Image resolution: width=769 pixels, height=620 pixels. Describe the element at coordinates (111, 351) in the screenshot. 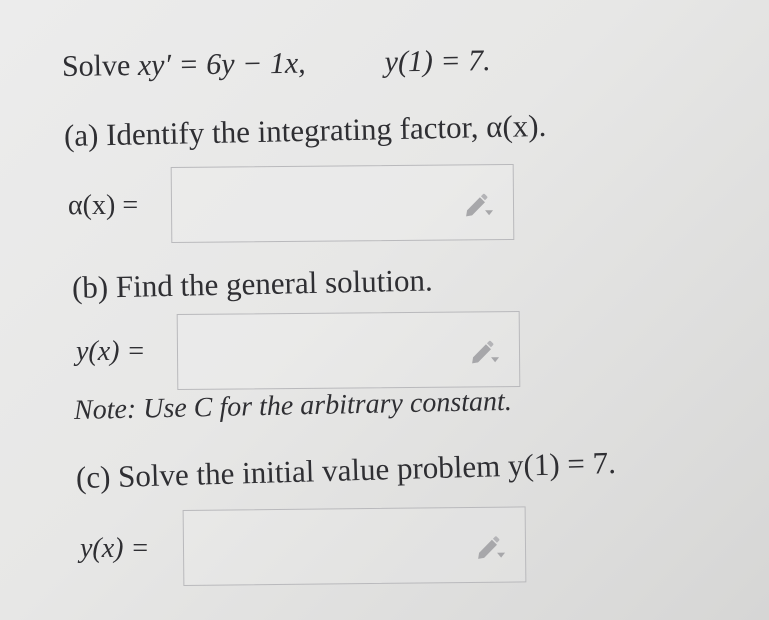

I see `part-b-answer-label: y(x) =` at that location.